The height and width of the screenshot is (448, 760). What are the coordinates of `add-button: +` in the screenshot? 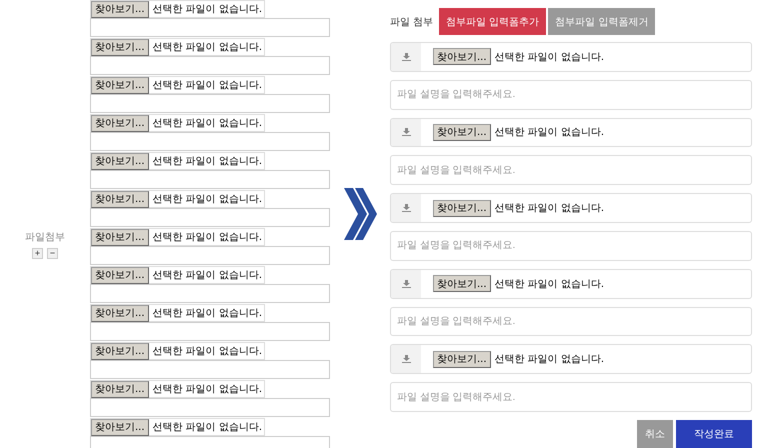 It's located at (37, 253).